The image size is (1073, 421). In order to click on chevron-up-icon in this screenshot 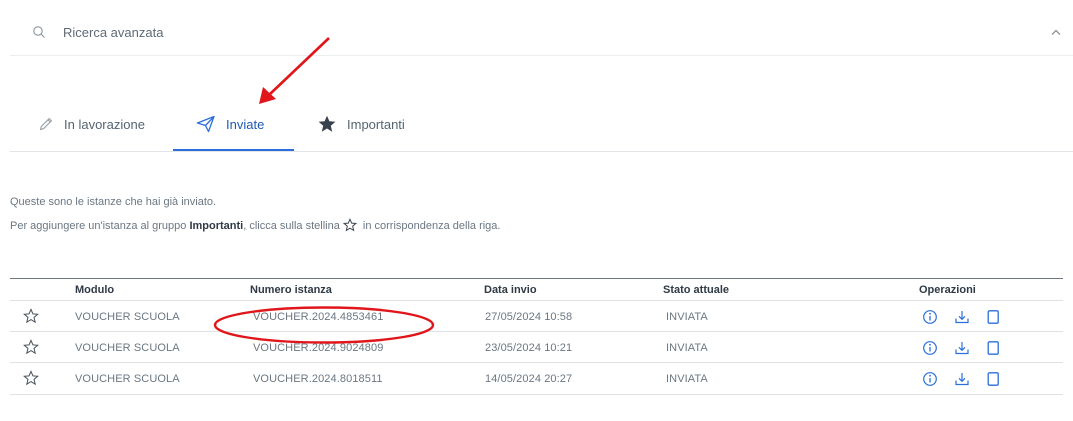, I will do `click(1056, 32)`.